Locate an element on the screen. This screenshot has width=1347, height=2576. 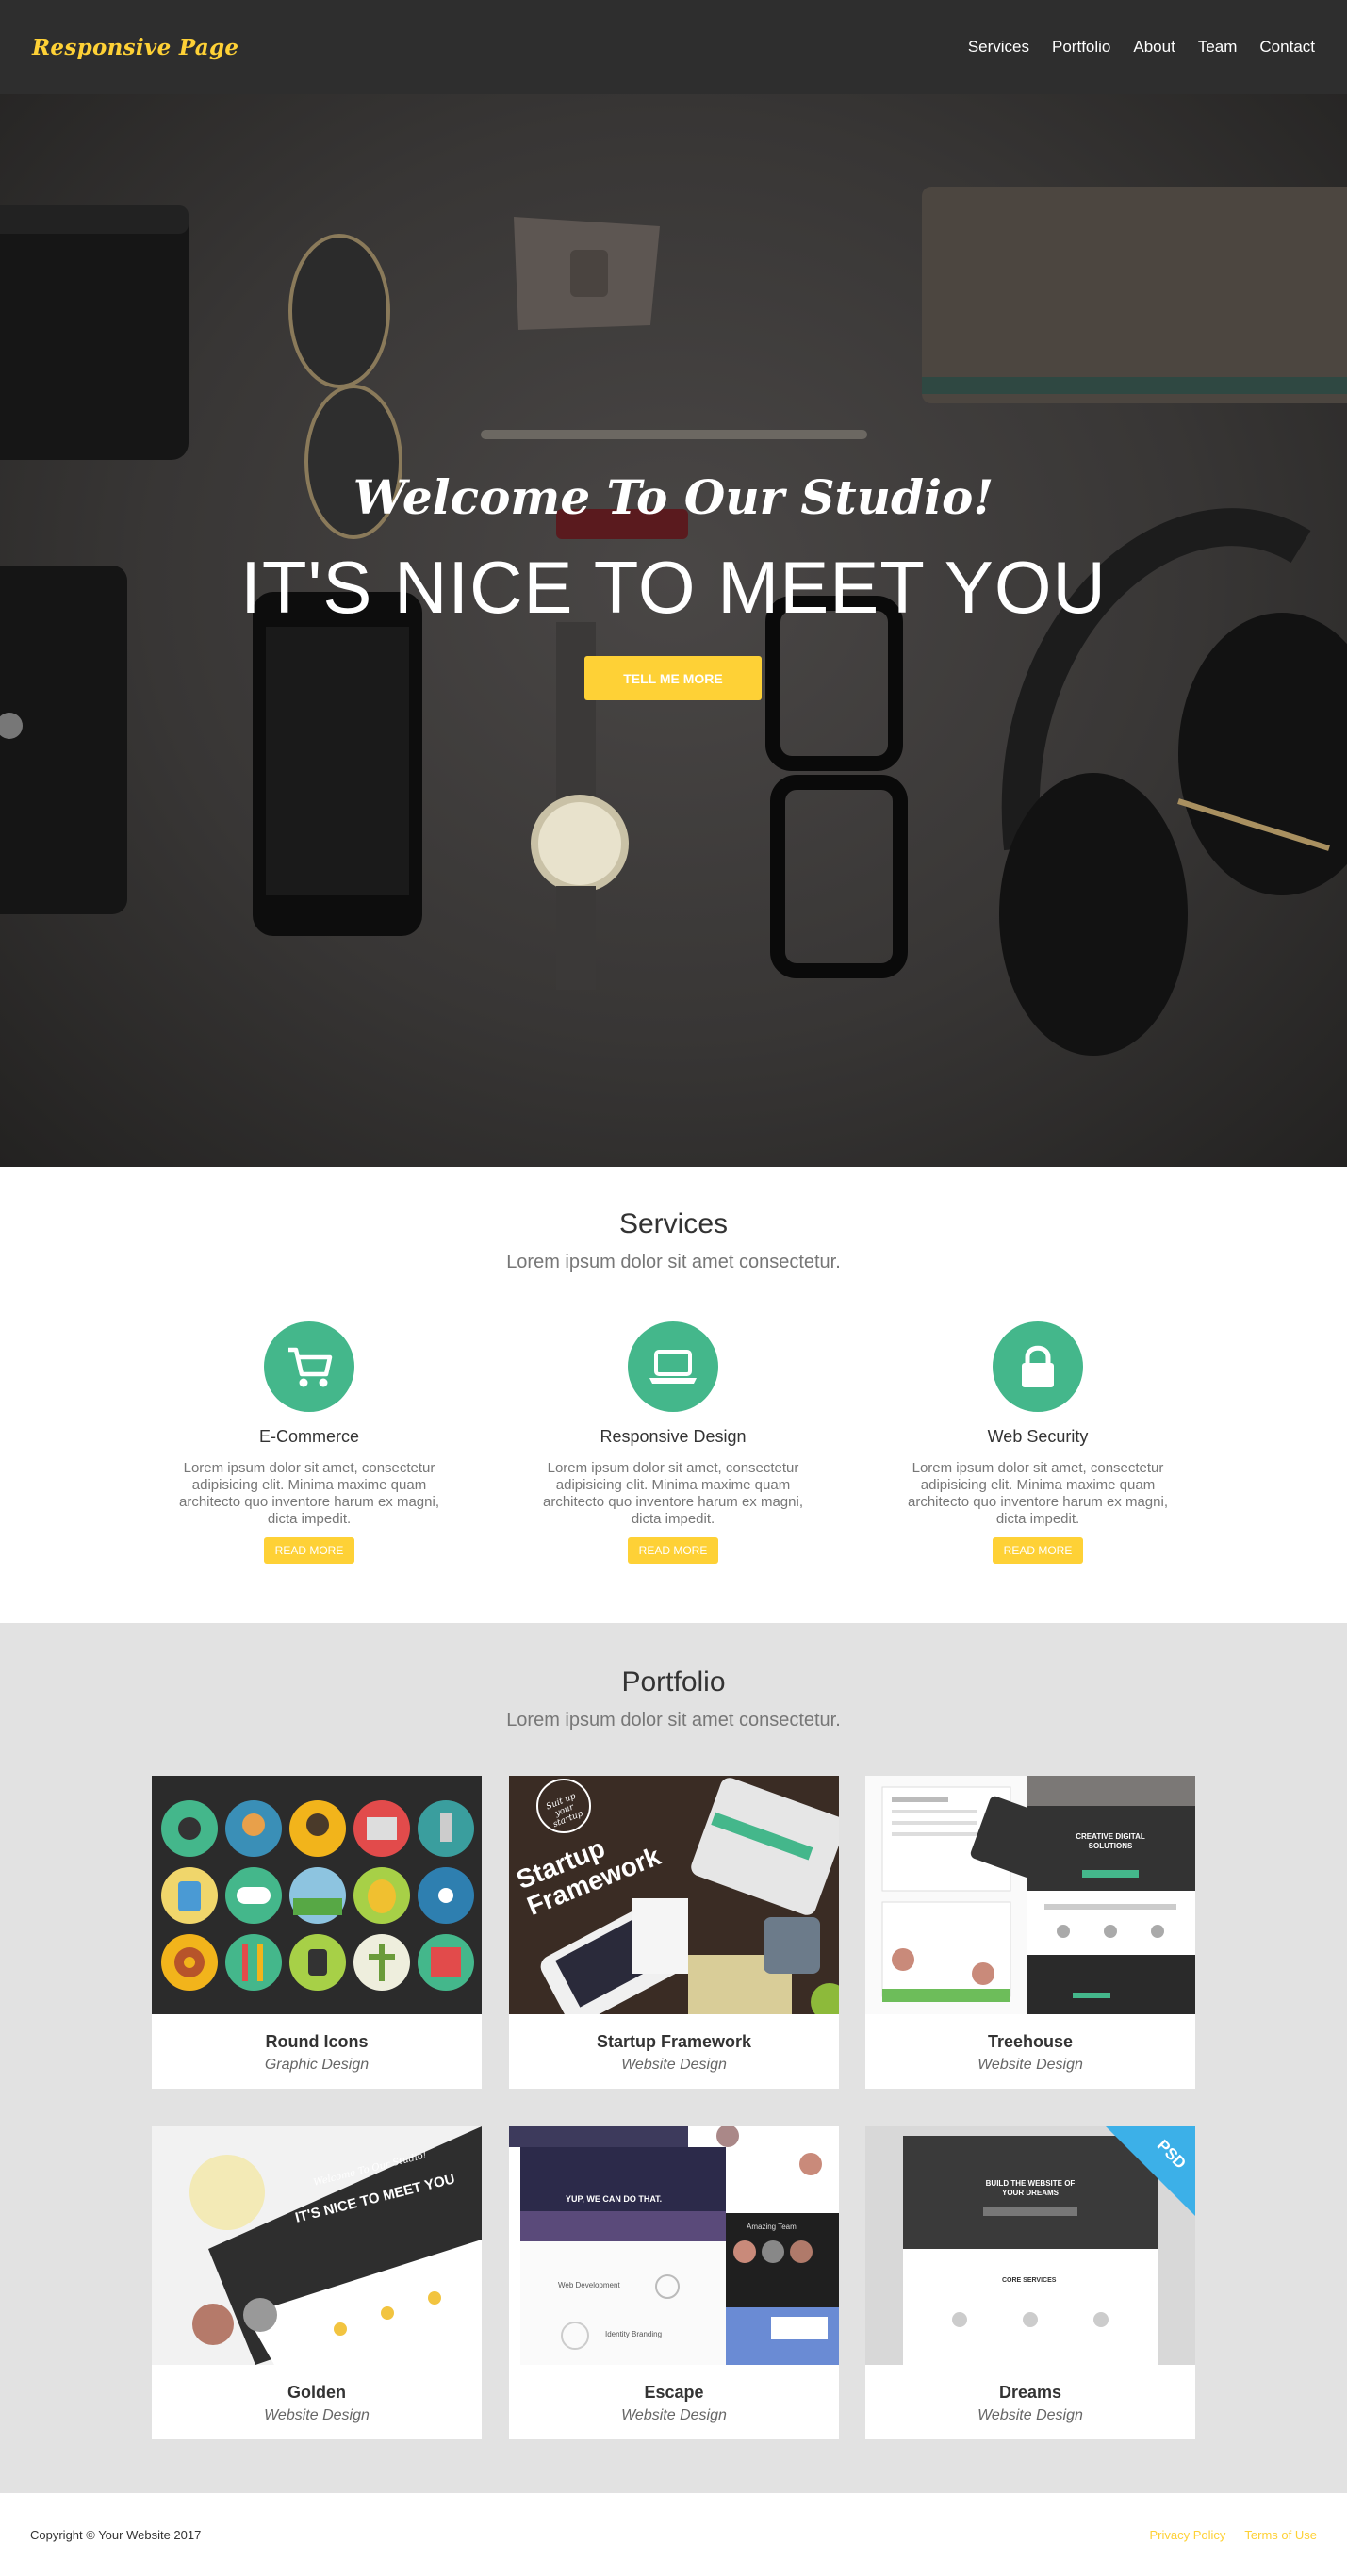
escape-headline-text: YUP, WE CAN DO THAT. is located at coordinates (614, 2199).